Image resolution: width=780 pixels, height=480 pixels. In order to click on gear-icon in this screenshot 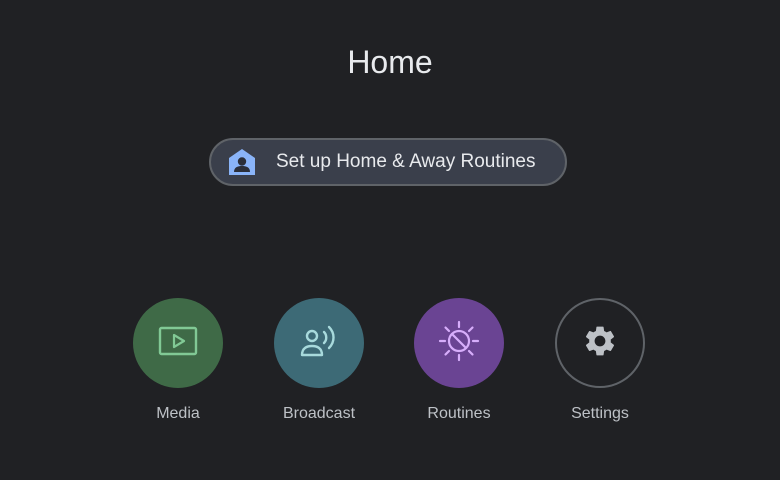, I will do `click(600, 343)`.